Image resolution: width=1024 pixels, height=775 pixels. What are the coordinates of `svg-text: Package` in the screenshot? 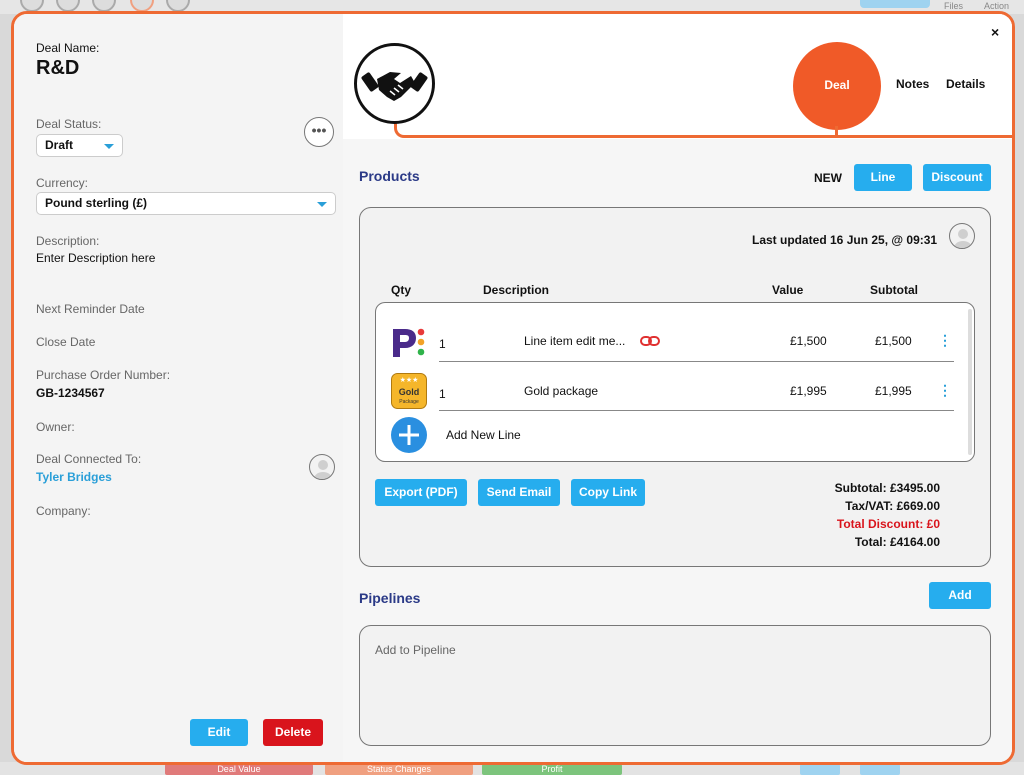 It's located at (409, 402).